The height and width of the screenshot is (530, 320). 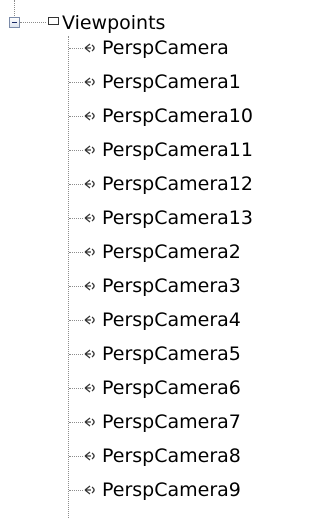 I want to click on tree-node-camera: PerspCamera7, so click(x=133, y=422).